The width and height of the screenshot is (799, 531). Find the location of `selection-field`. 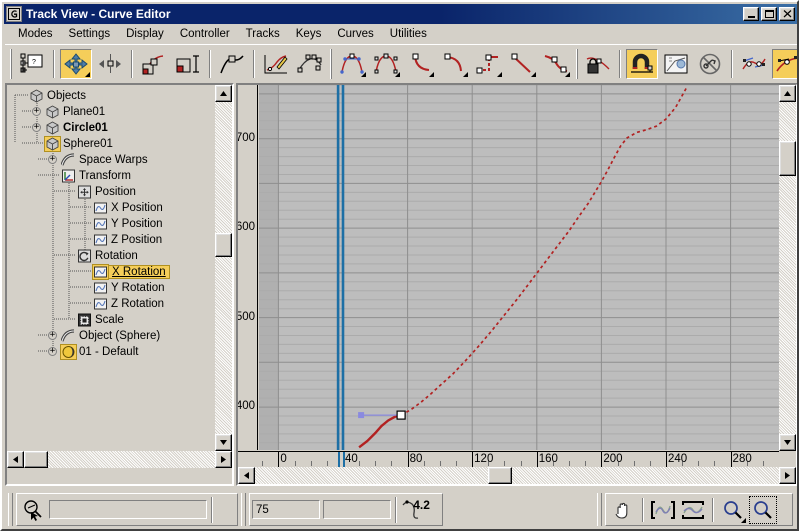

selection-field is located at coordinates (128, 509).